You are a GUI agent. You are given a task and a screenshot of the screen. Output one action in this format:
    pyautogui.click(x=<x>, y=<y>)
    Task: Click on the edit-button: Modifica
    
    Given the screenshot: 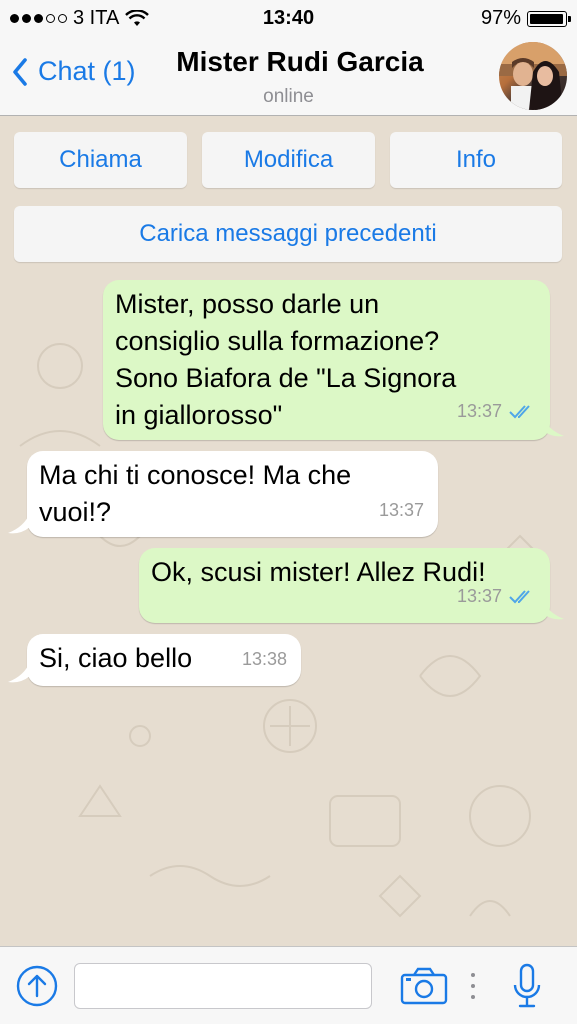 What is the action you would take?
    pyautogui.click(x=288, y=160)
    